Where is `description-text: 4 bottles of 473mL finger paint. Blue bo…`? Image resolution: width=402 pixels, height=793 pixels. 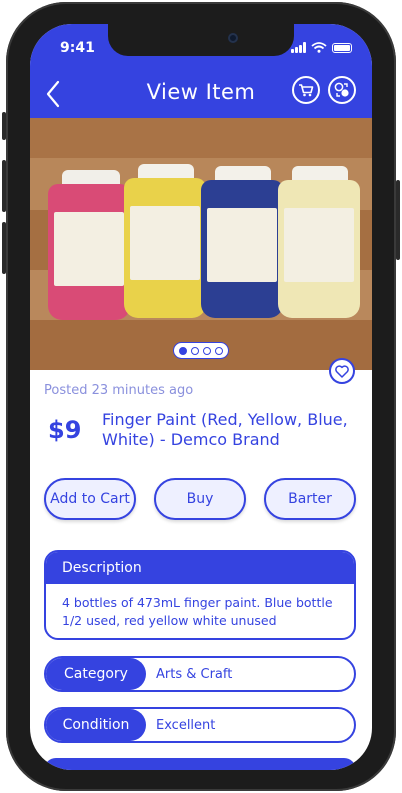 description-text: 4 bottles of 473mL finger paint. Blue bo… is located at coordinates (197, 611).